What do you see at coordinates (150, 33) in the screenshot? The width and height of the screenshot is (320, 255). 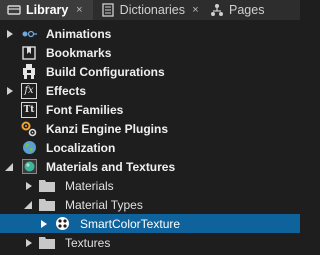 I see `tree-item-animations: Animations` at bounding box center [150, 33].